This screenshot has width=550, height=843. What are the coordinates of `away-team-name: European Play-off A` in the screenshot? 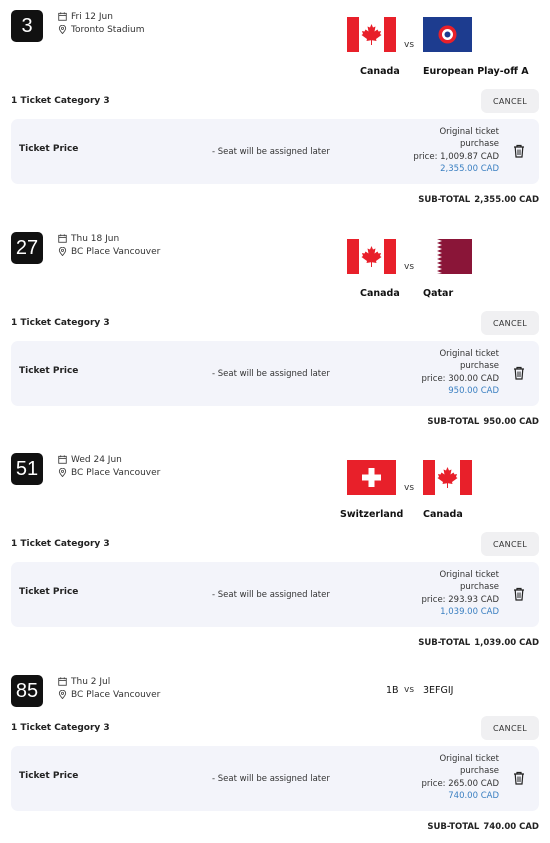 It's located at (476, 71).